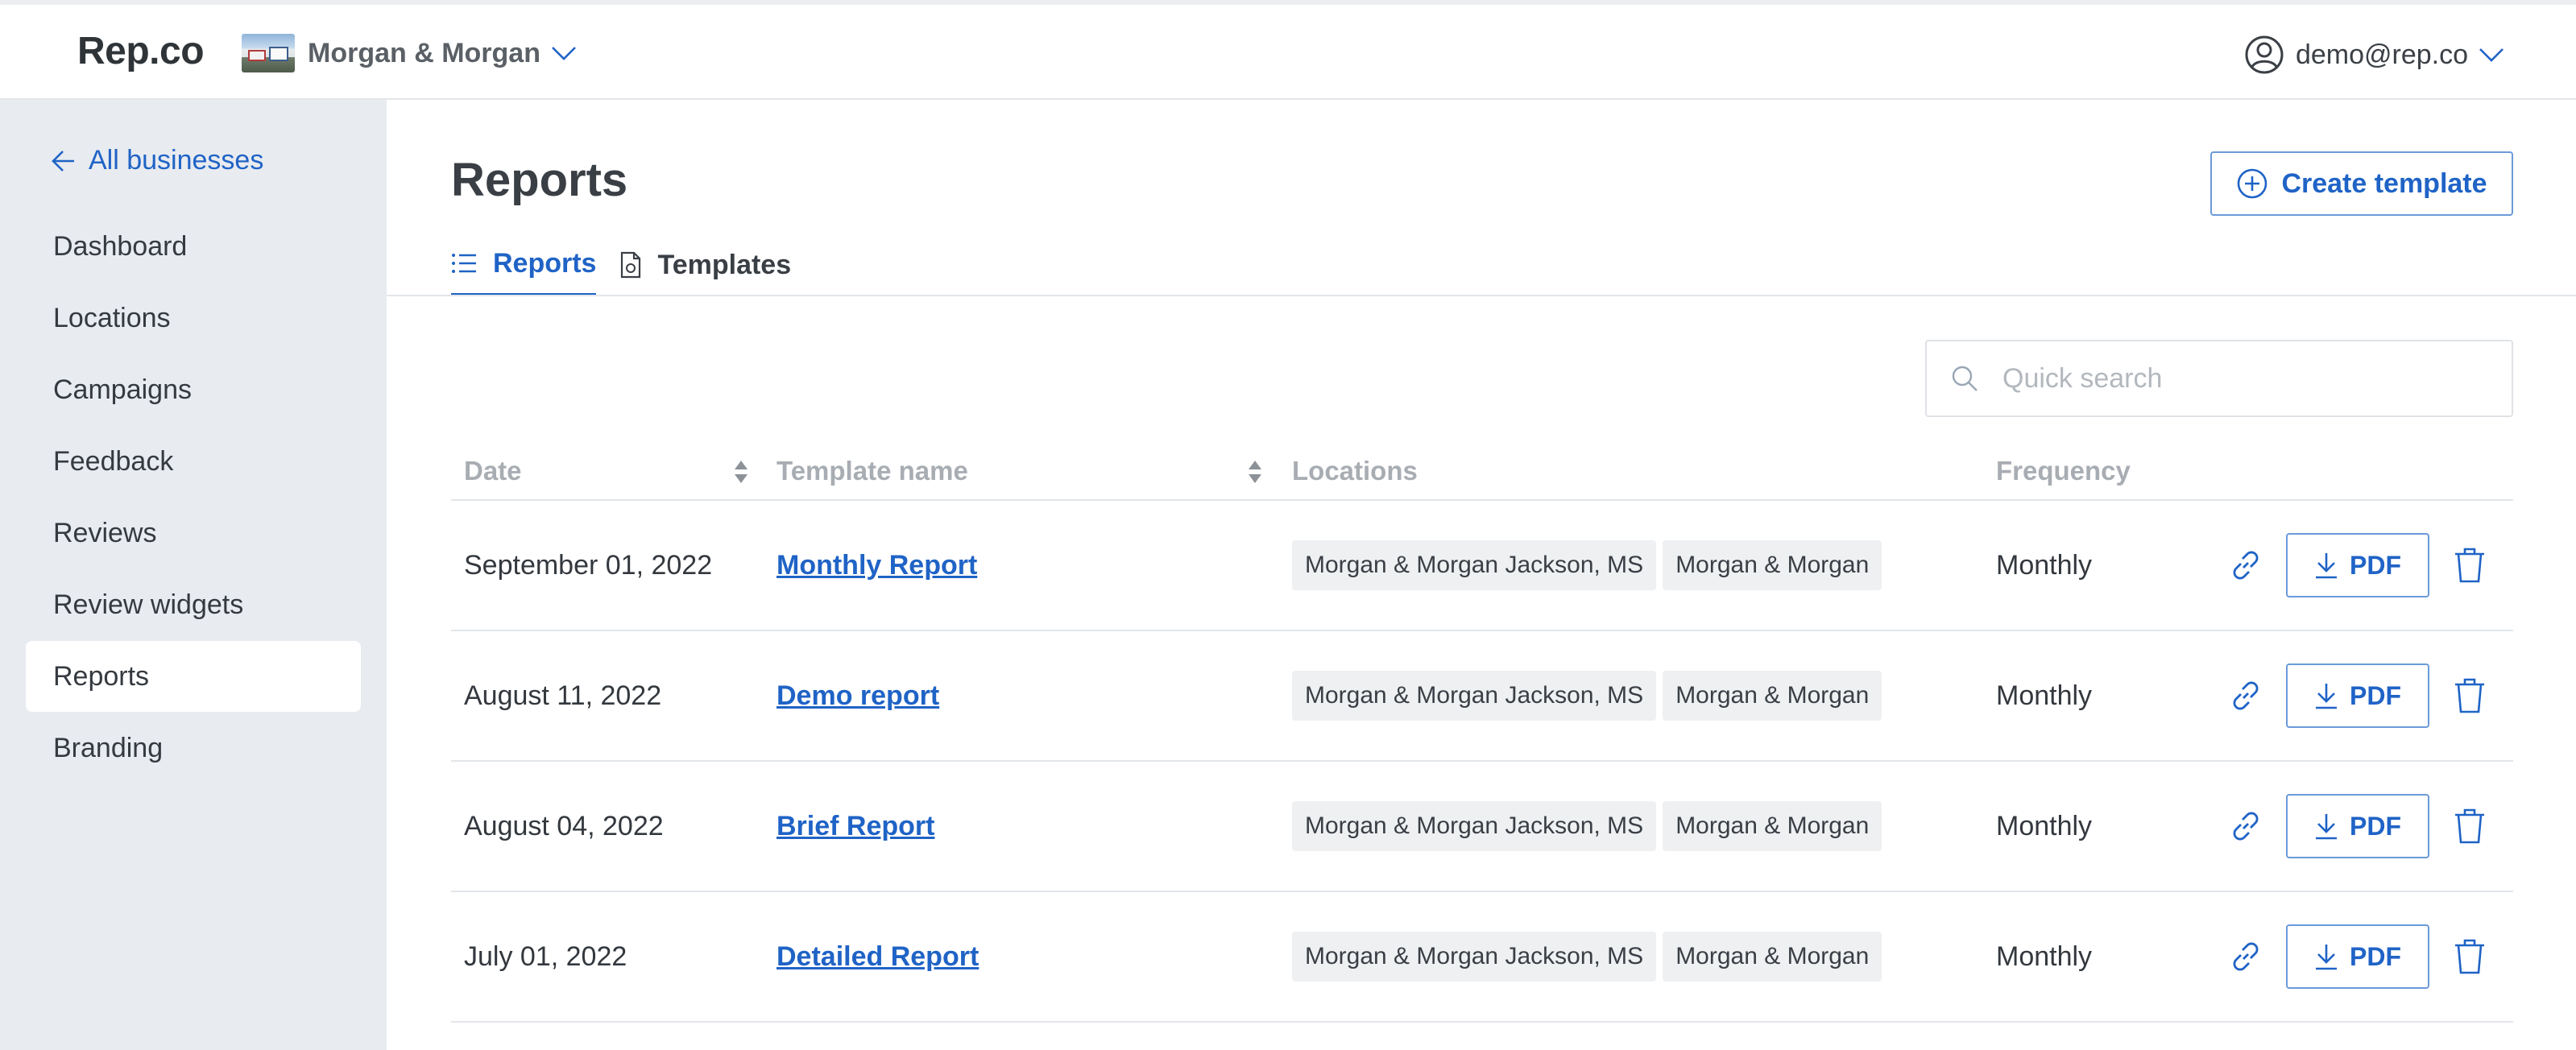 The height and width of the screenshot is (1050, 2576). Describe the element at coordinates (193, 246) in the screenshot. I see `sidebar-item-dashboard: Dashboard` at that location.